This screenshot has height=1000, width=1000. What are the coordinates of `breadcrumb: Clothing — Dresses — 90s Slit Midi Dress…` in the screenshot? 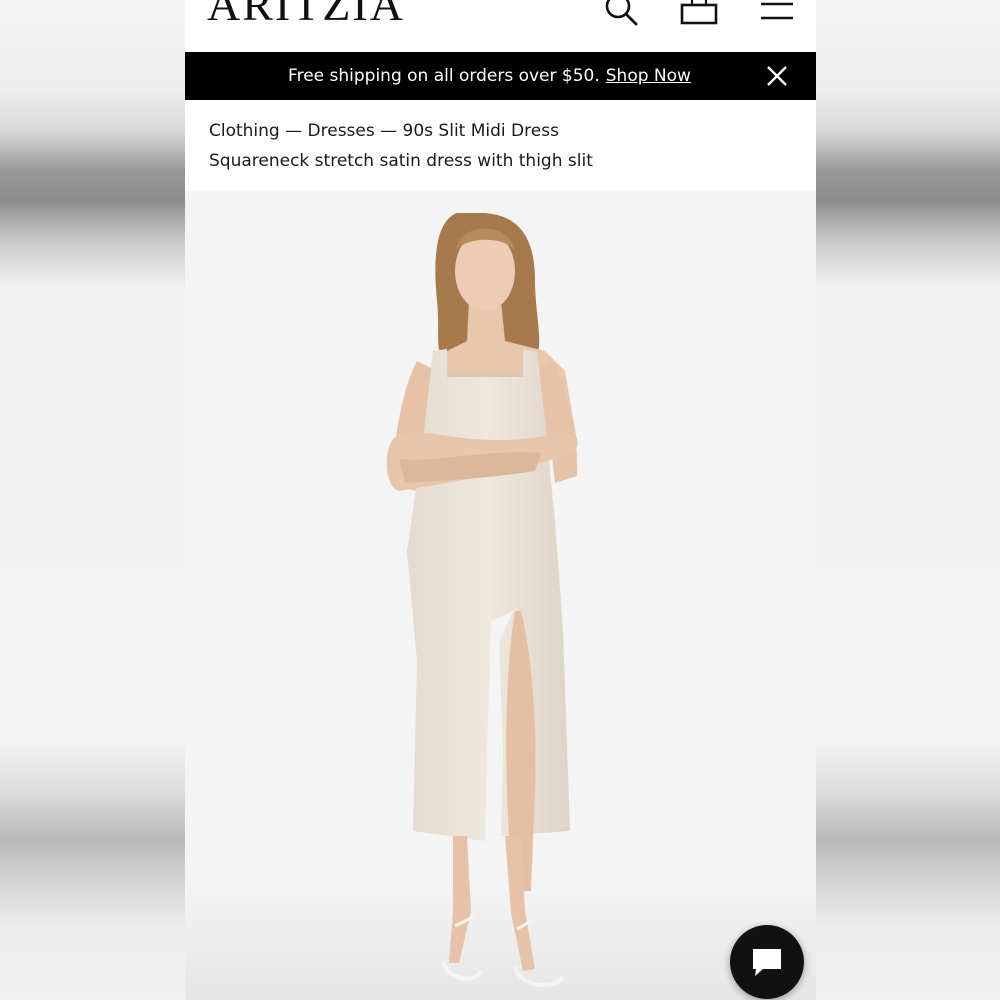 It's located at (401, 146).